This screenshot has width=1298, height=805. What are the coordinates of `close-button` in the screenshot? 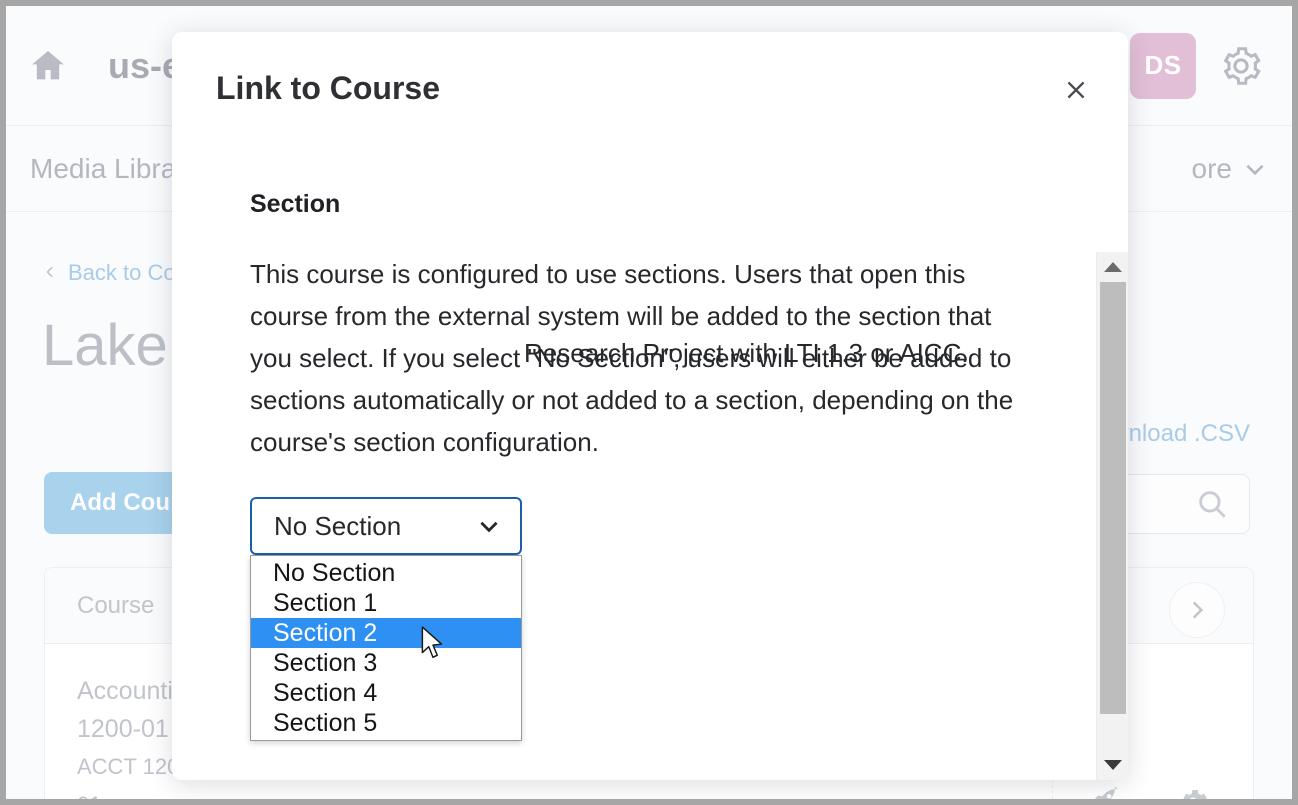 It's located at (1076, 90).